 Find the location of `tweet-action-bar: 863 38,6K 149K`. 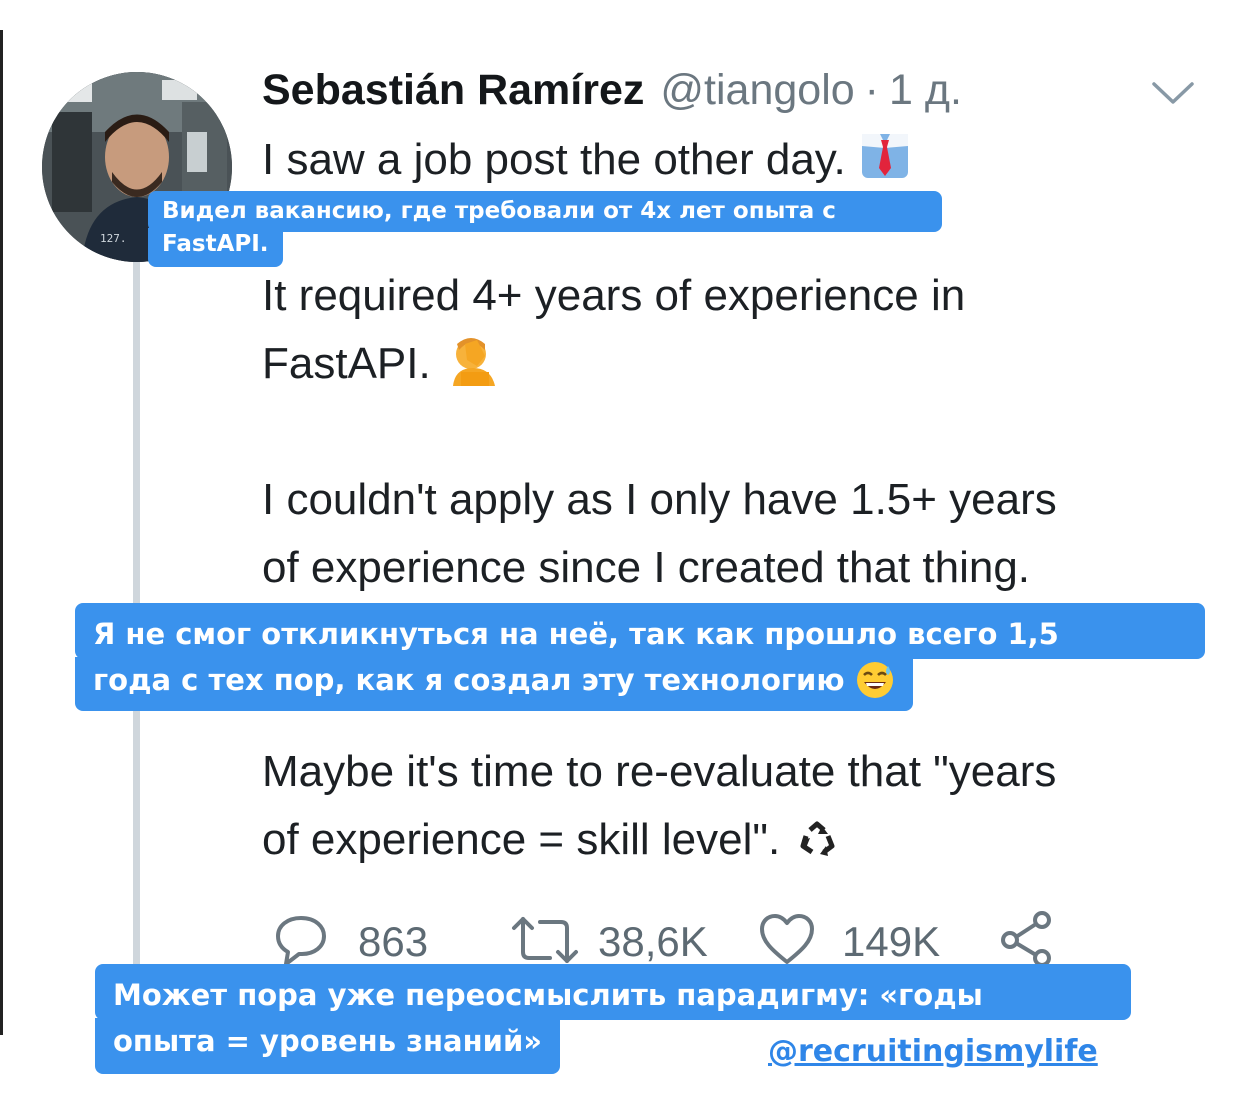

tweet-action-bar: 863 38,6K 149K is located at coordinates (670, 940).